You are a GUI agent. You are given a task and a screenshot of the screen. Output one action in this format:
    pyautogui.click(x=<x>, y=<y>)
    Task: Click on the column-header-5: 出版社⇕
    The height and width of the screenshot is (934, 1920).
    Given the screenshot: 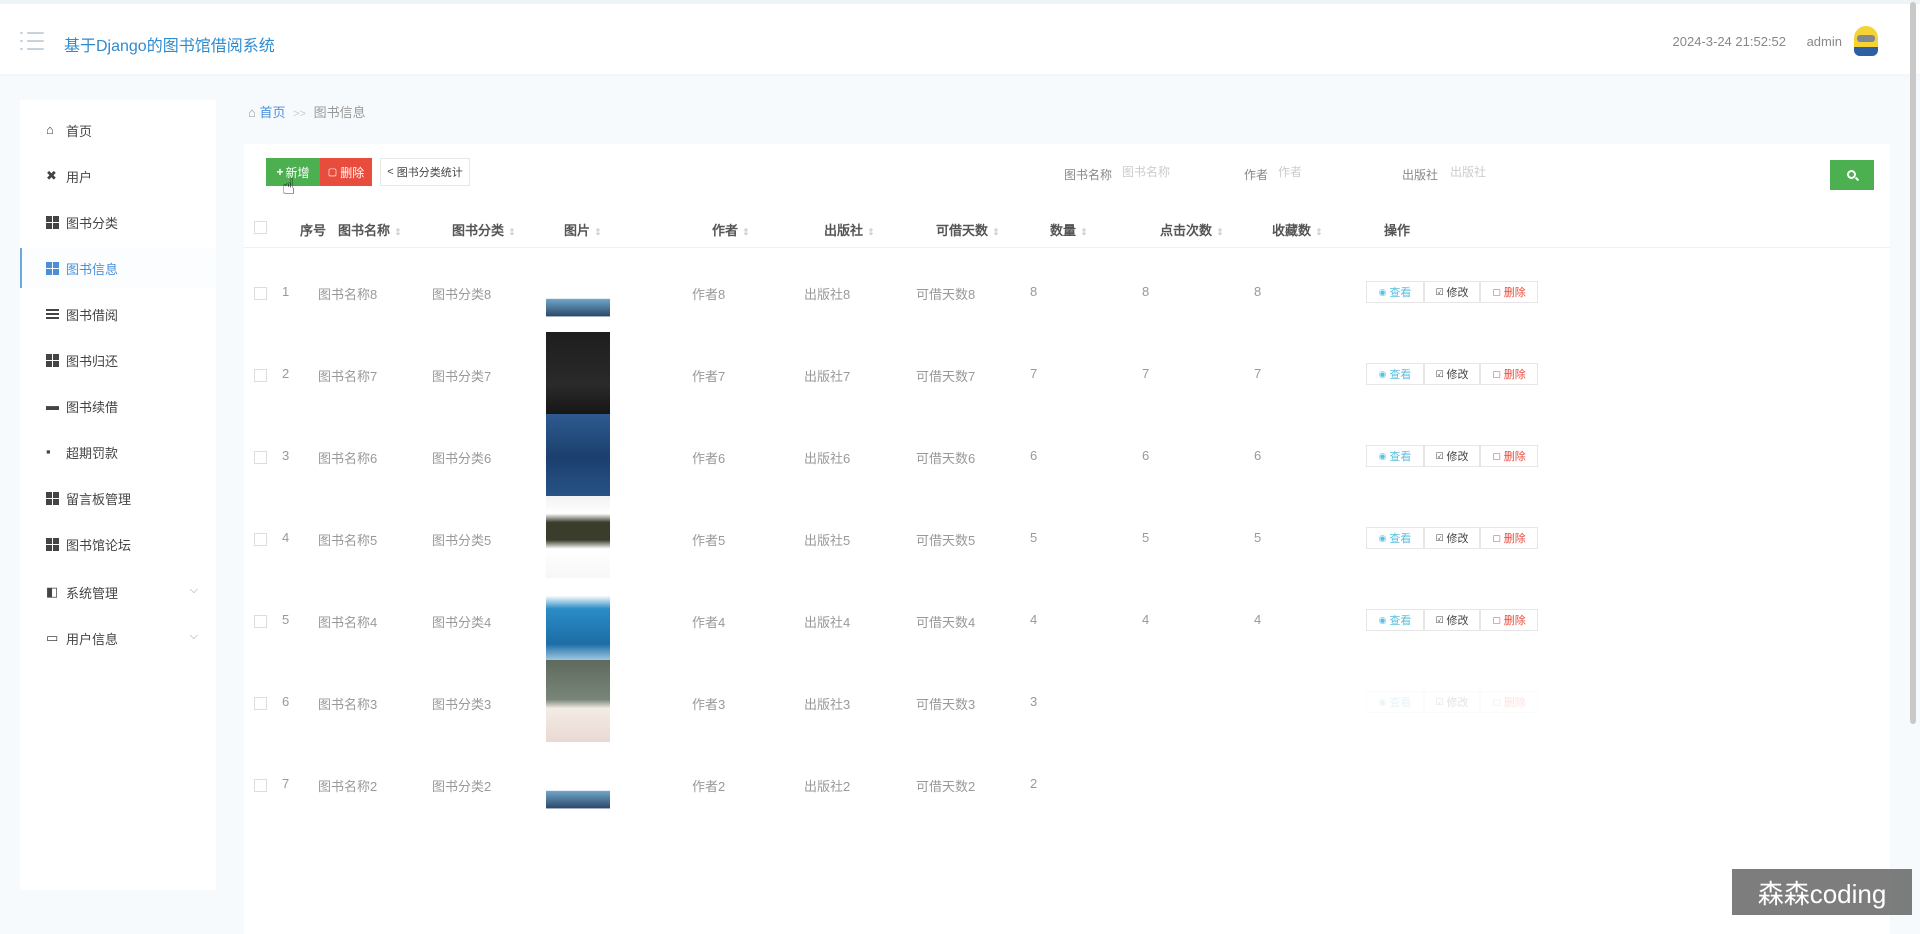 What is the action you would take?
    pyautogui.click(x=849, y=229)
    